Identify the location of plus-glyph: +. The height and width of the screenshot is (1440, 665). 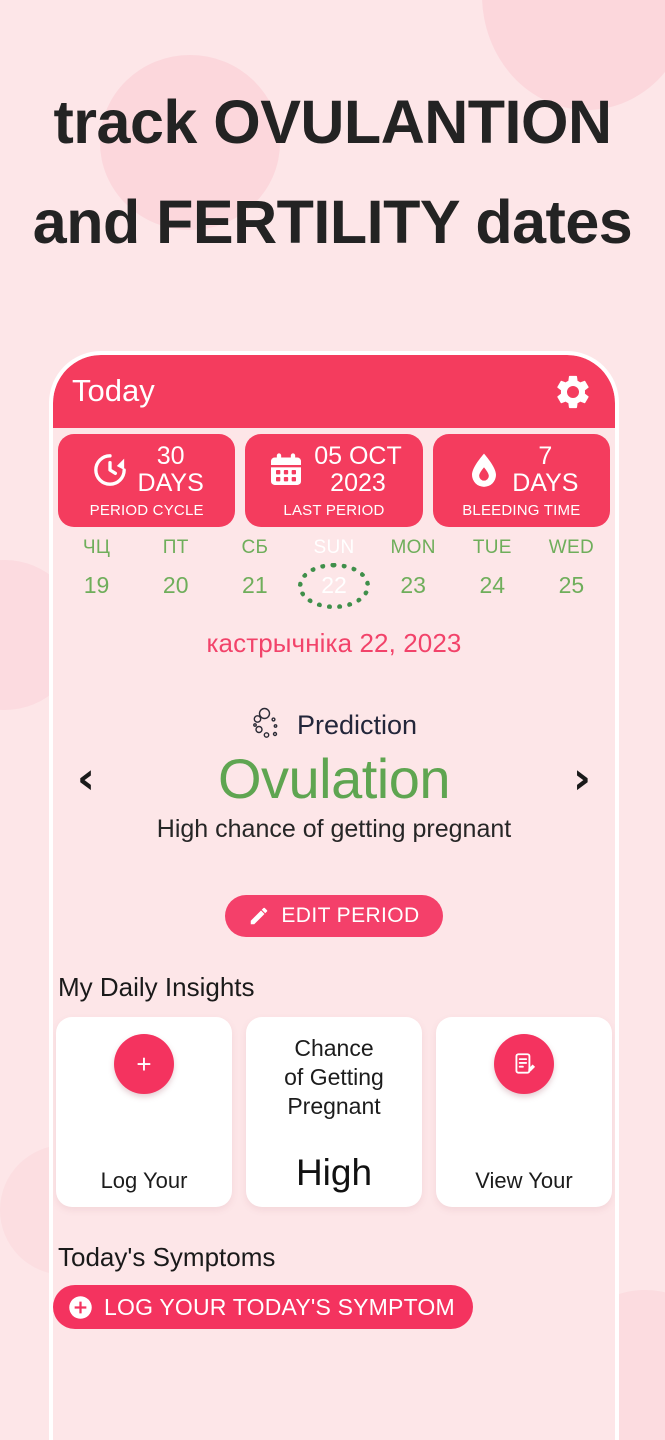
(144, 1064).